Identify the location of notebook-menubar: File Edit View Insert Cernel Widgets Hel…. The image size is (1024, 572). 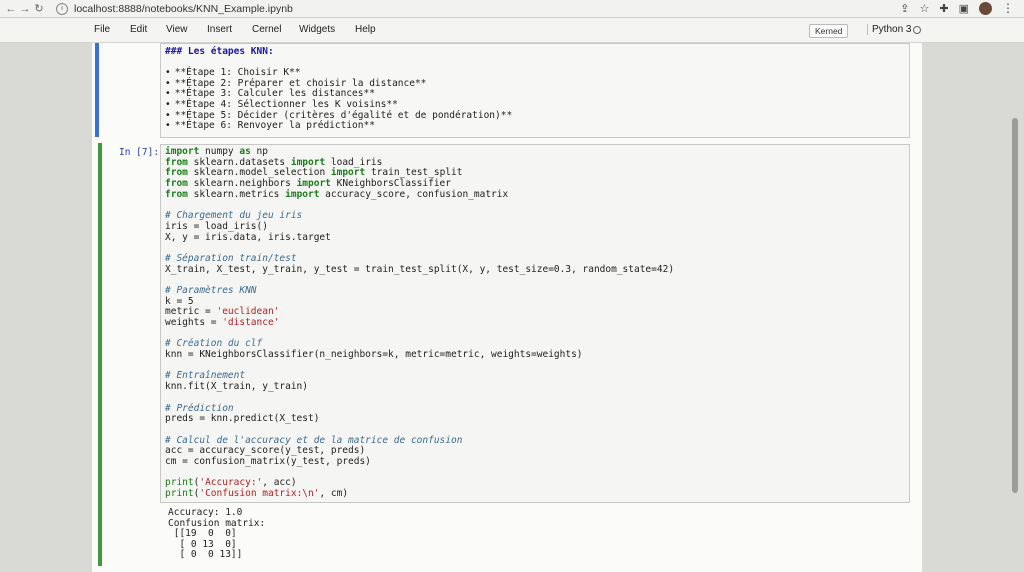
(512, 30).